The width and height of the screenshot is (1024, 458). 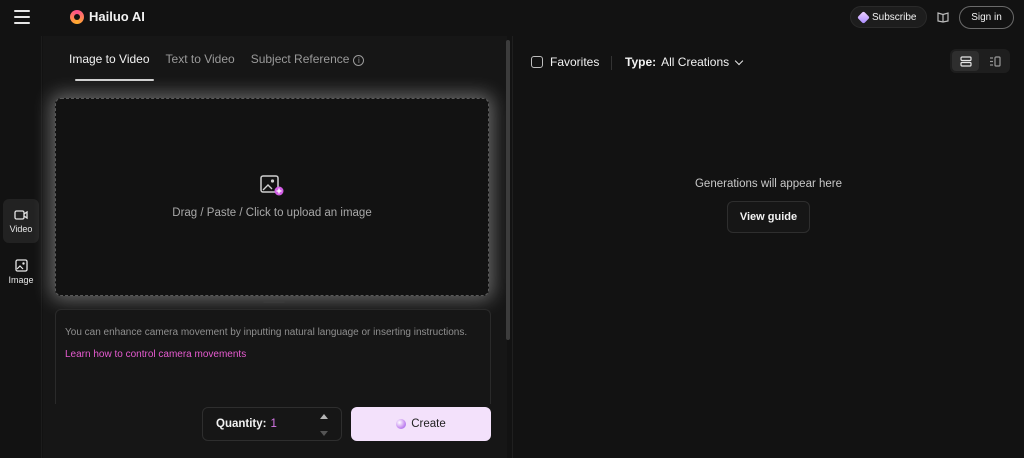 I want to click on type-dropdown: Type: All Creations, so click(x=684, y=62).